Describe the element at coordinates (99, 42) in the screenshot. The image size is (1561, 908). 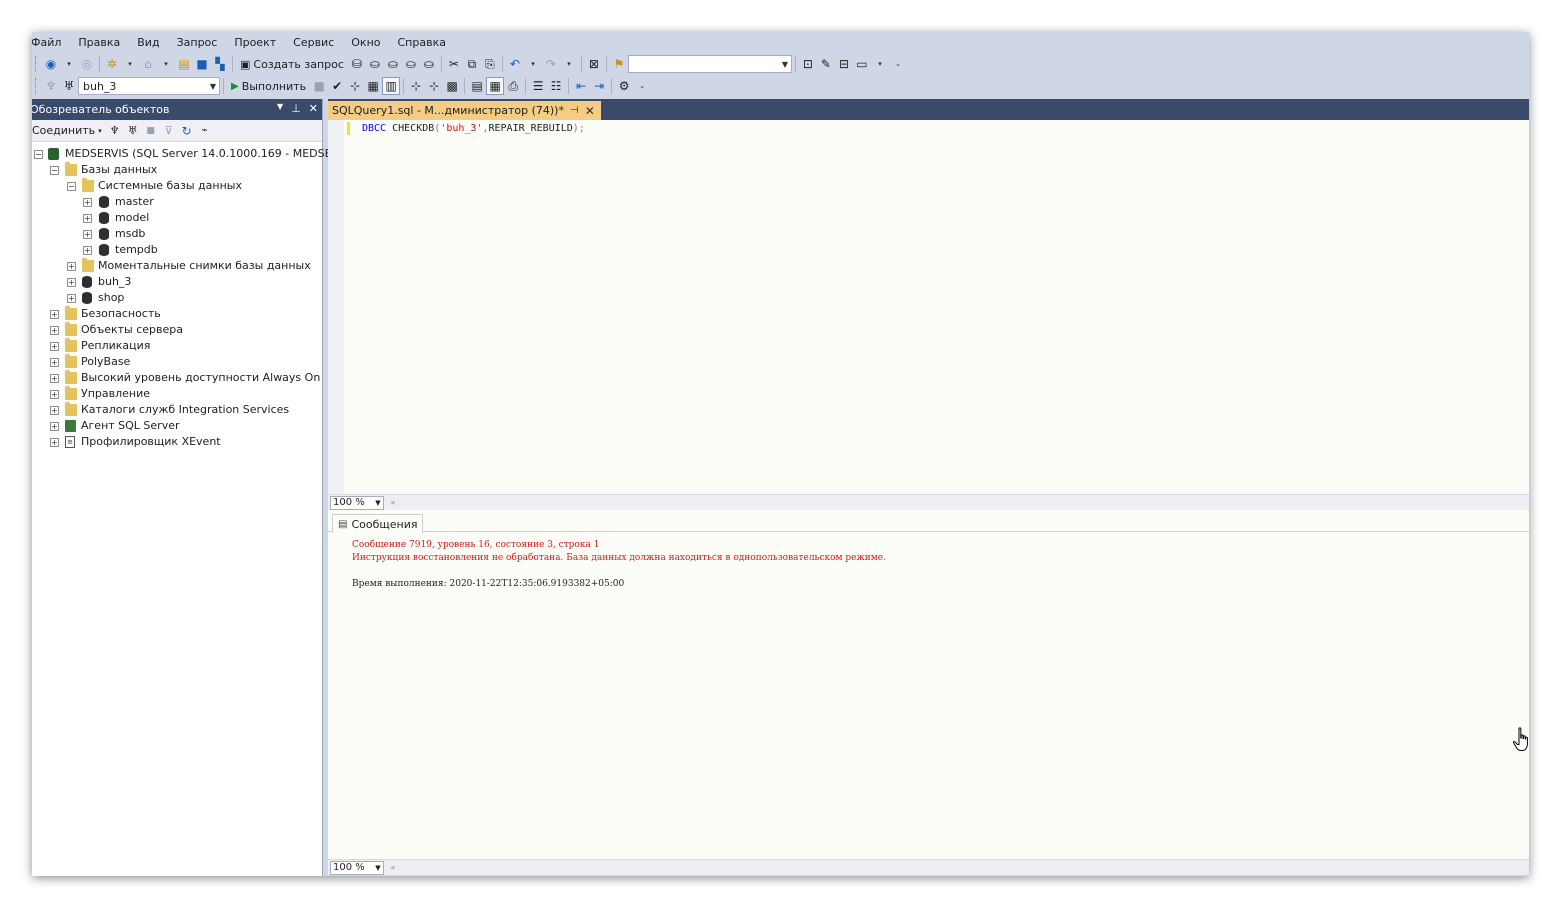
I see `menu-edit: Правка` at that location.